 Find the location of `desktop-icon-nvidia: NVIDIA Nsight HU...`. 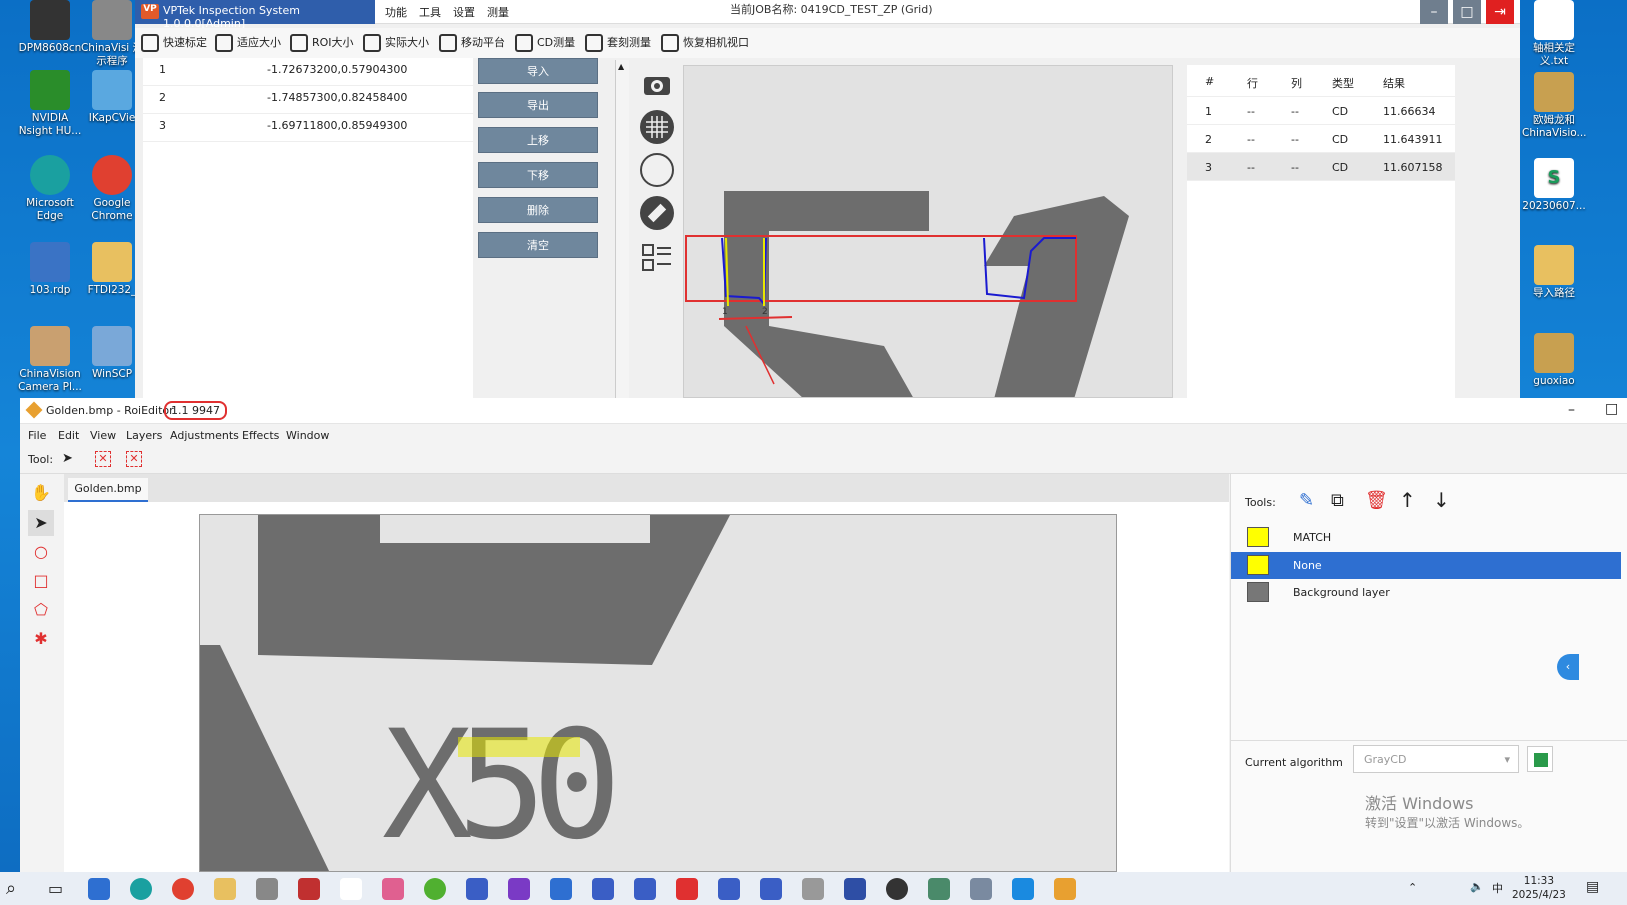

desktop-icon-nvidia: NVIDIA Nsight HU... is located at coordinates (50, 104).